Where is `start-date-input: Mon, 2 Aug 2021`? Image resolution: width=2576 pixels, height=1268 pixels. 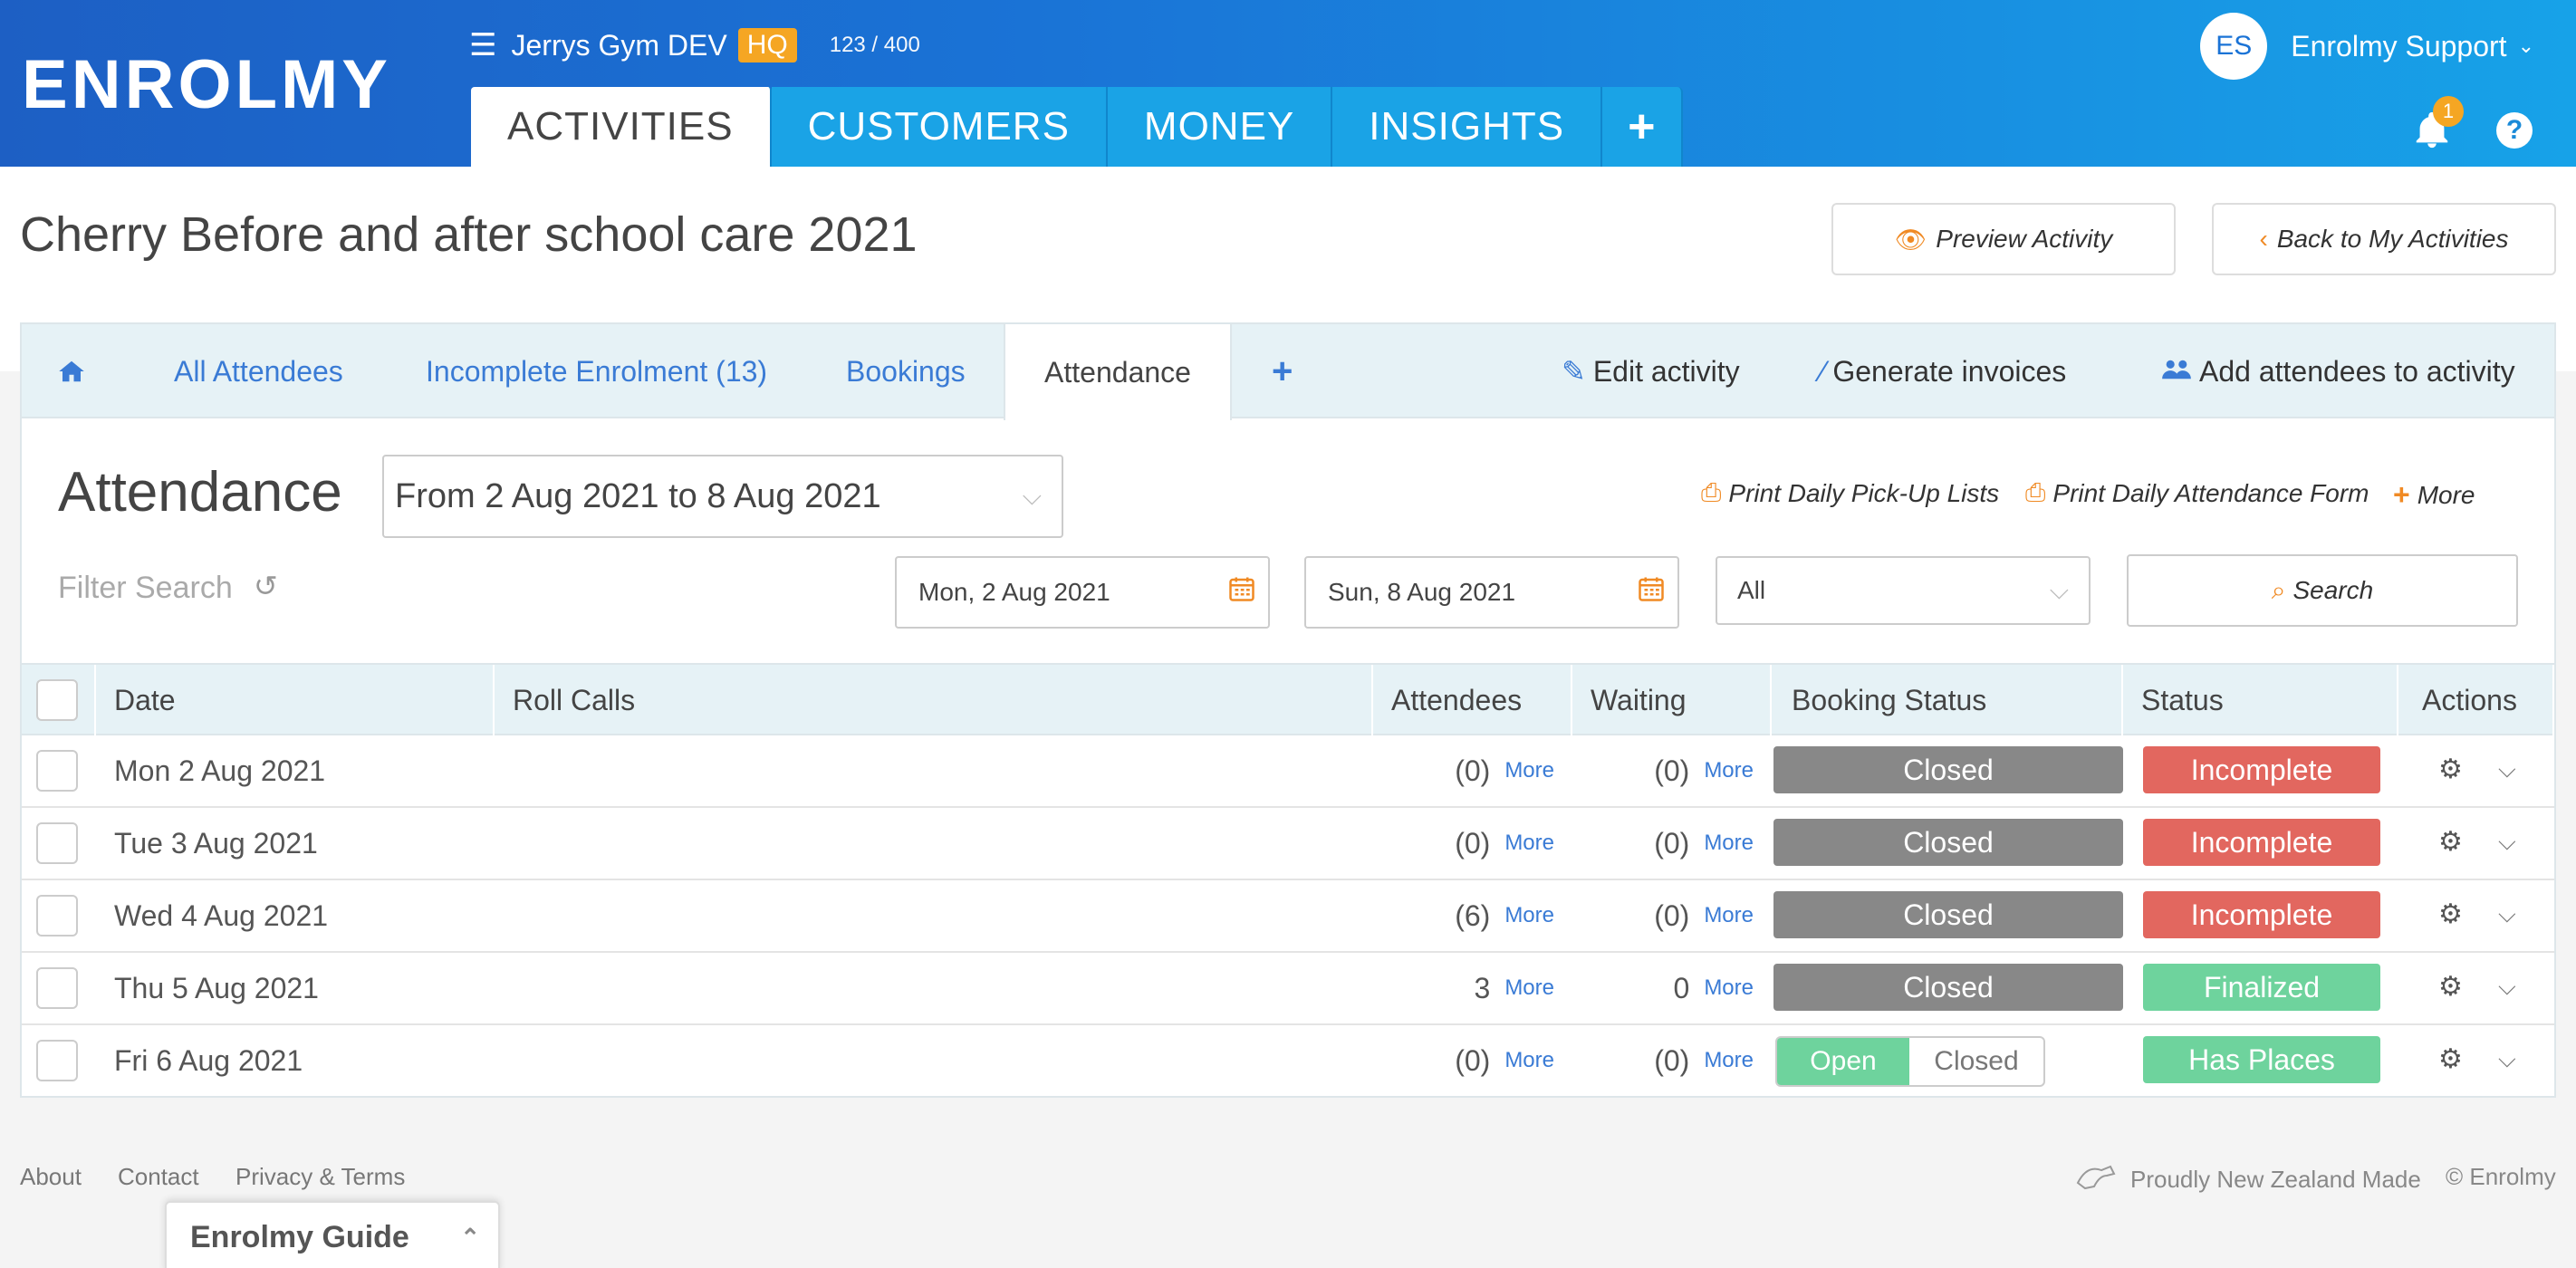
start-date-input: Mon, 2 Aug 2021 is located at coordinates (1082, 592).